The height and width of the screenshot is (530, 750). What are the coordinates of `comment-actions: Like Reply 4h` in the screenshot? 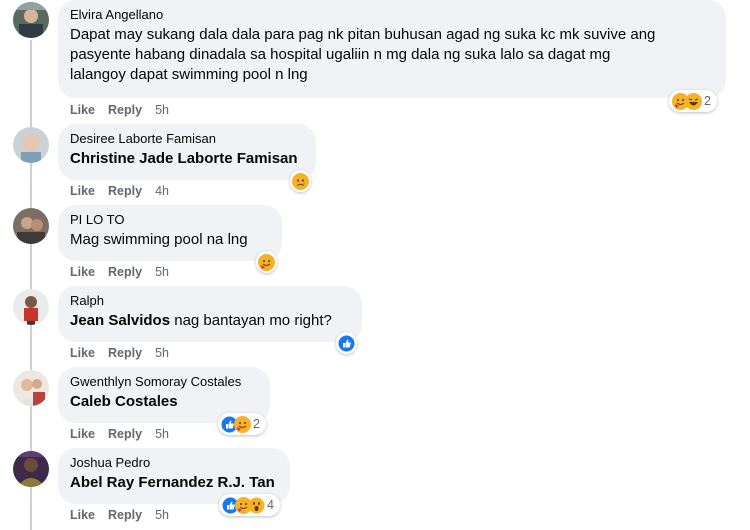 It's located at (126, 191).